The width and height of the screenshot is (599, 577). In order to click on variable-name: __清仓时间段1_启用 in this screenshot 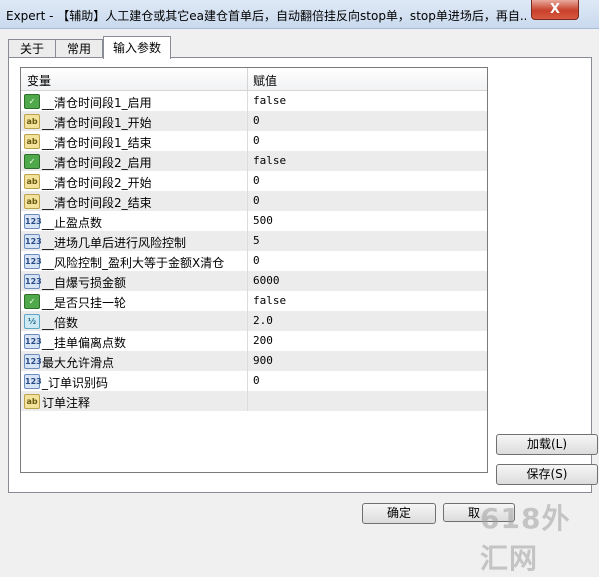, I will do `click(97, 103)`.